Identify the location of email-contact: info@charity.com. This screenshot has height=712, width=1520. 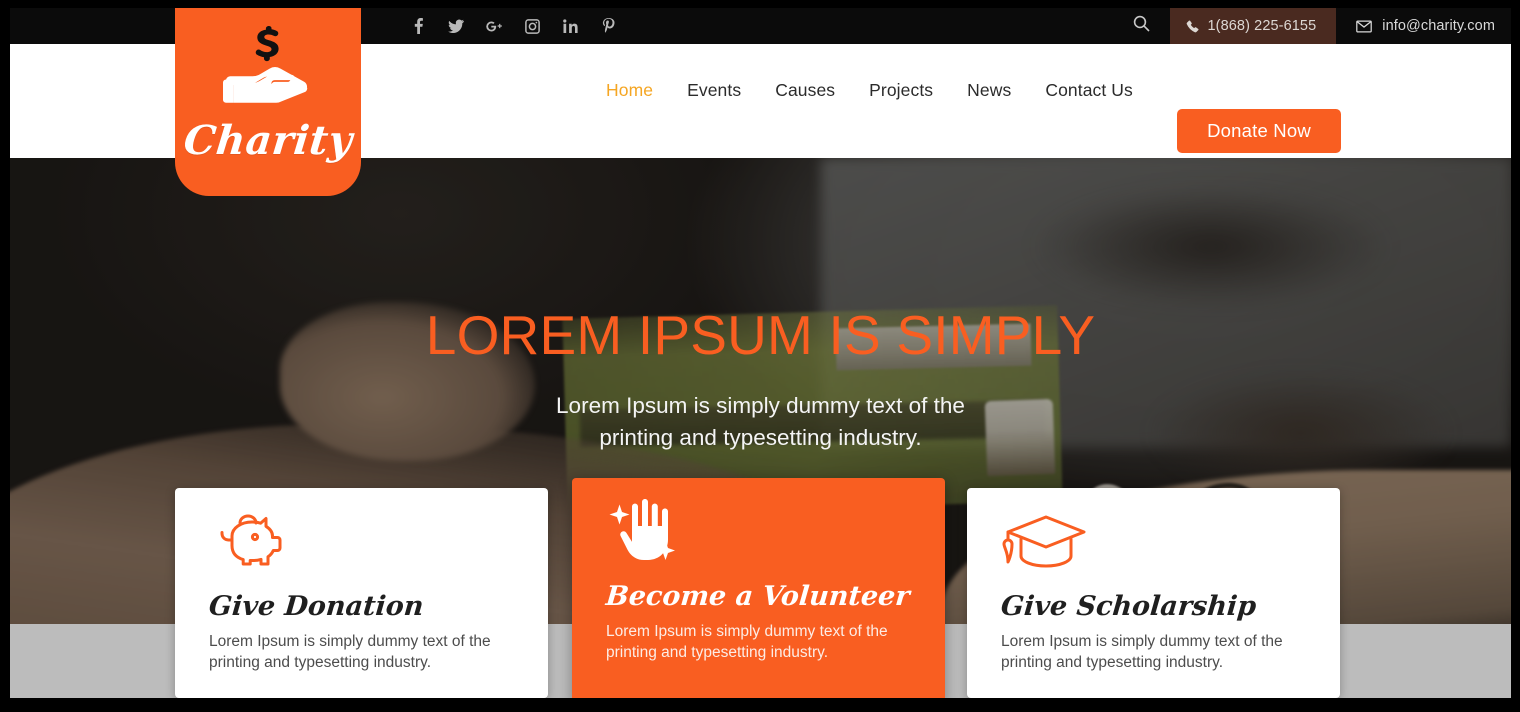
(1423, 26).